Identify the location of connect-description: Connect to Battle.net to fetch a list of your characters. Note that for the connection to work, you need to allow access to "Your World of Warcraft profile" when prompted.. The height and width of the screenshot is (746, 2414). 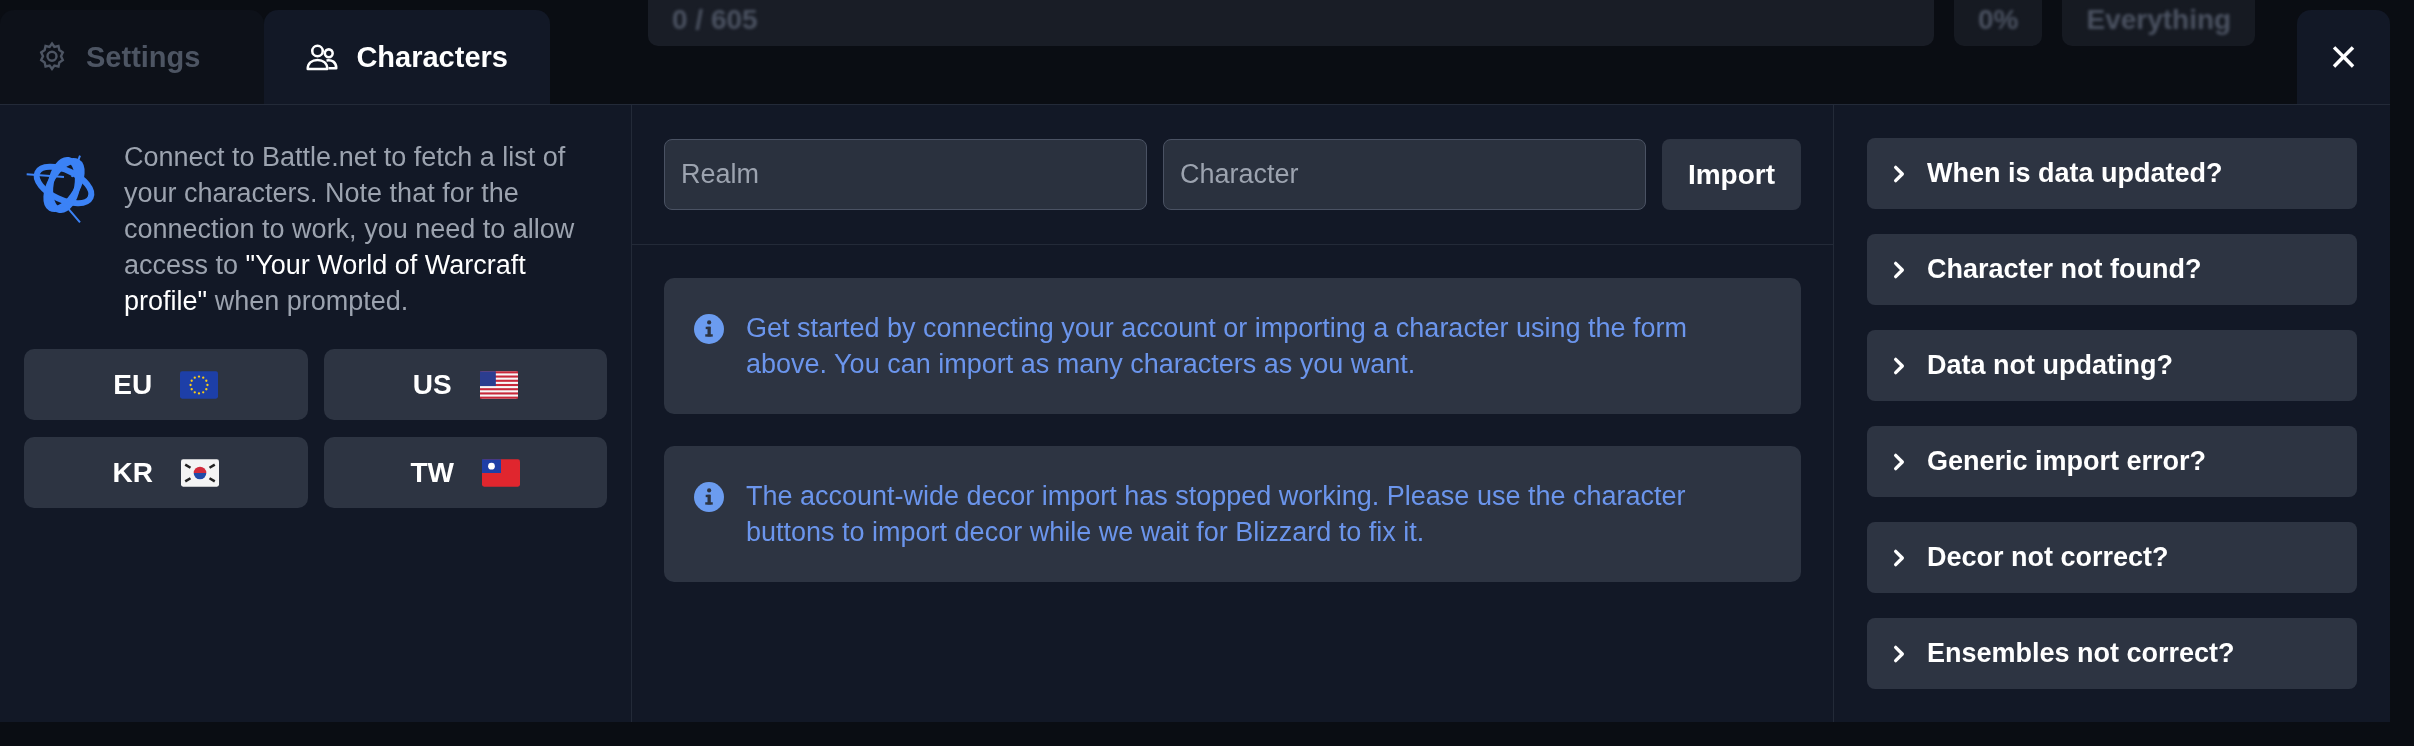
(350, 229).